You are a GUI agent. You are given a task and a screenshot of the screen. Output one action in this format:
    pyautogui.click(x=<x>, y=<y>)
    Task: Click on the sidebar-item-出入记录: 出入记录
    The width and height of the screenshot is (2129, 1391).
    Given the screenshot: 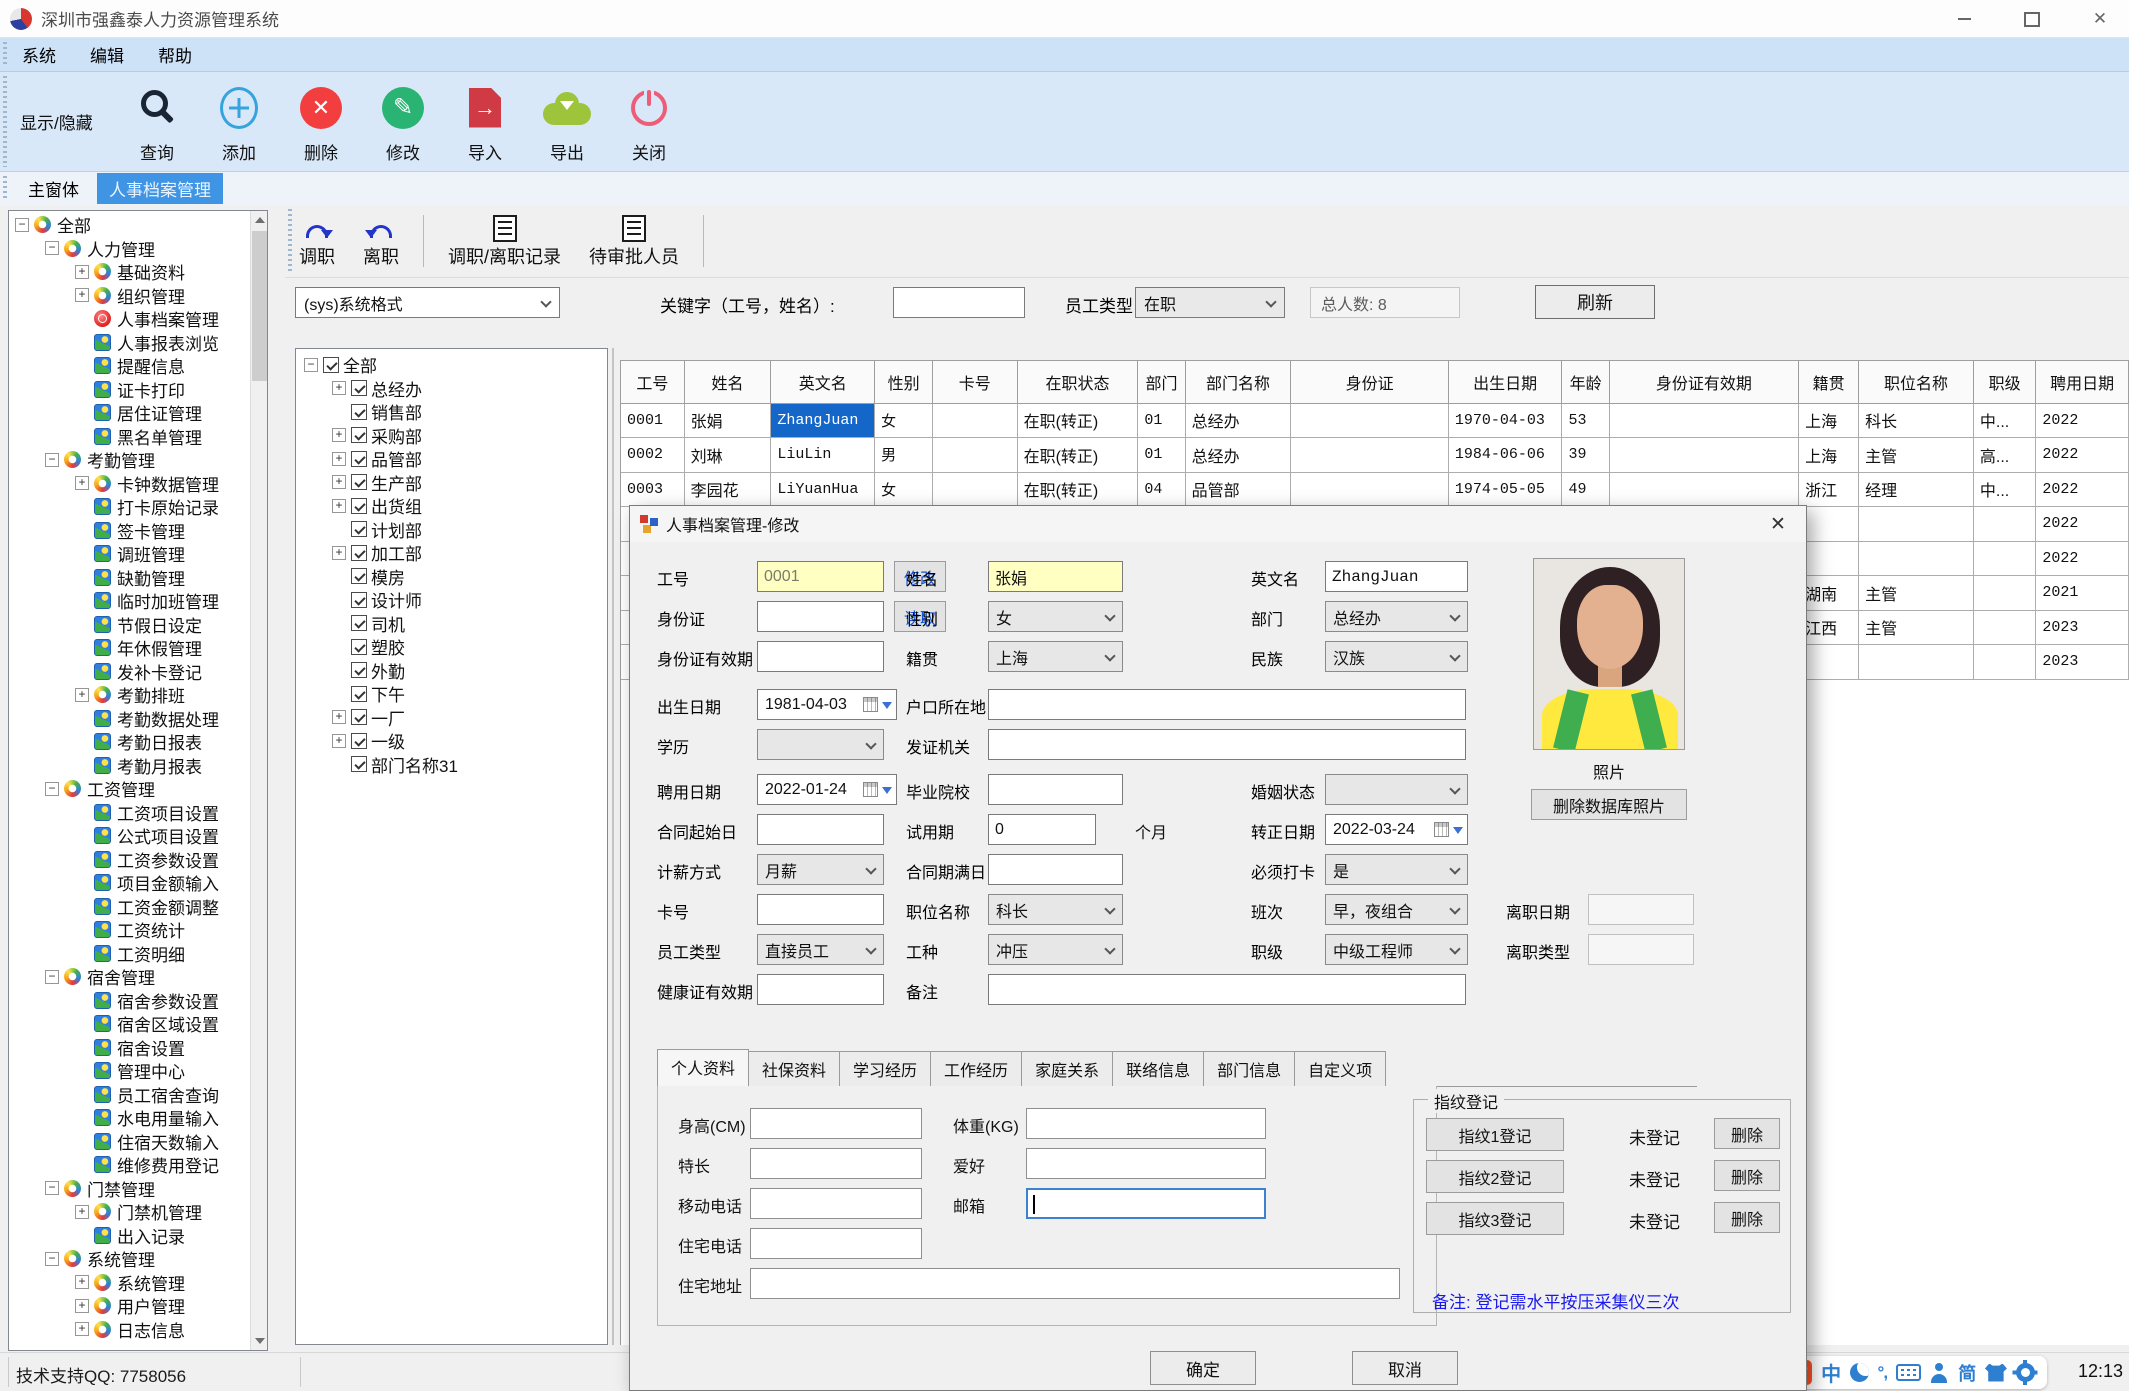 What is the action you would take?
    pyautogui.click(x=129, y=1236)
    